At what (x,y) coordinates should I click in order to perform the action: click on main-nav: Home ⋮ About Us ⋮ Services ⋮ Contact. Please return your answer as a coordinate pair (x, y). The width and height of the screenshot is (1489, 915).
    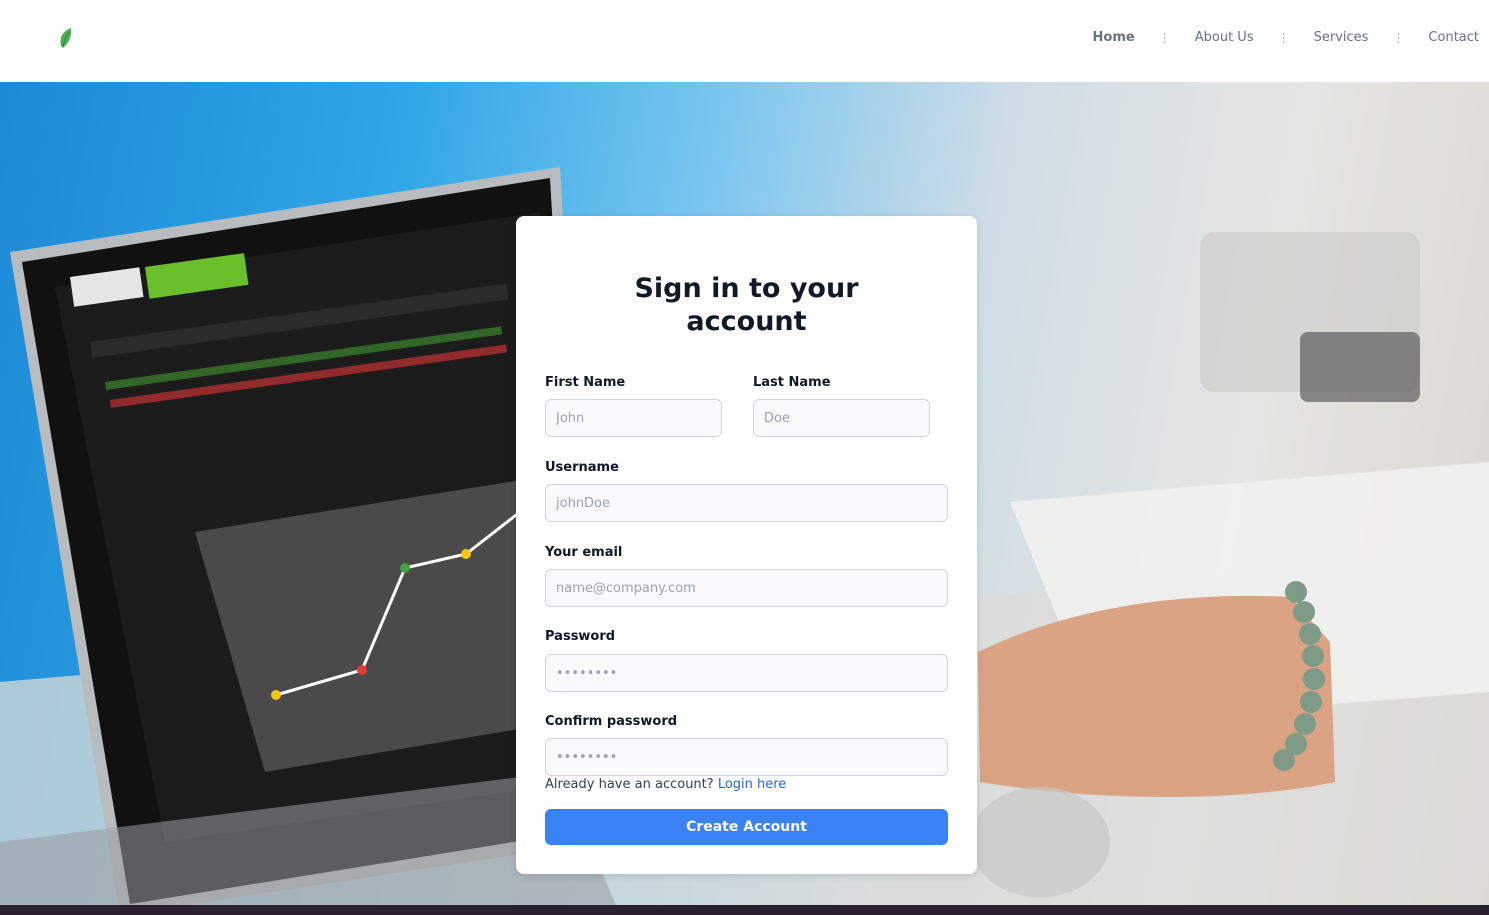
    Looking at the image, I should click on (1286, 37).